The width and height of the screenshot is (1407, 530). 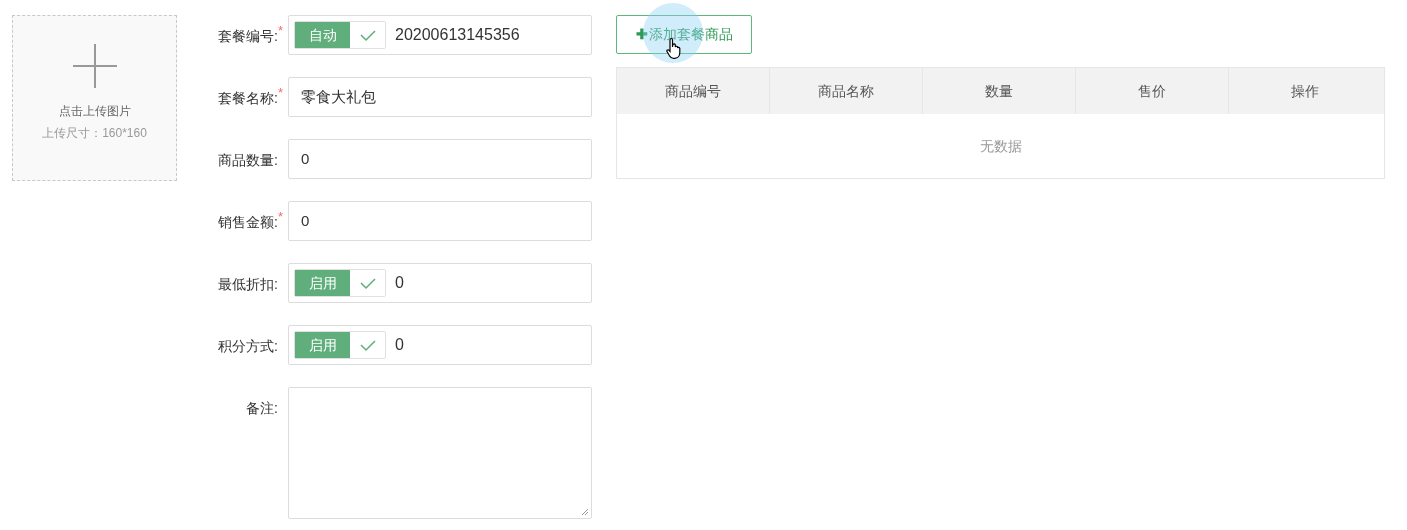 I want to click on column-header: 售价, so click(x=1152, y=91).